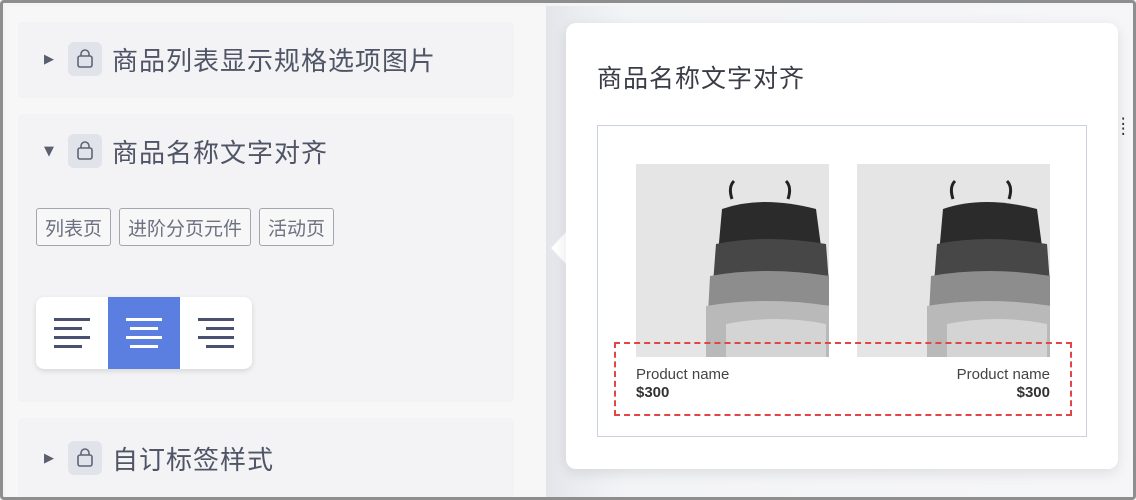 The width and height of the screenshot is (1136, 500). What do you see at coordinates (1123, 126) in the screenshot?
I see `edge-dots: ::` at bounding box center [1123, 126].